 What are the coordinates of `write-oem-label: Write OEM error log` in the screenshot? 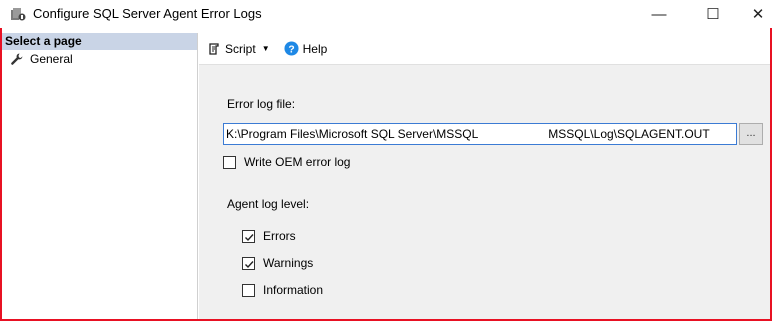 It's located at (297, 162).